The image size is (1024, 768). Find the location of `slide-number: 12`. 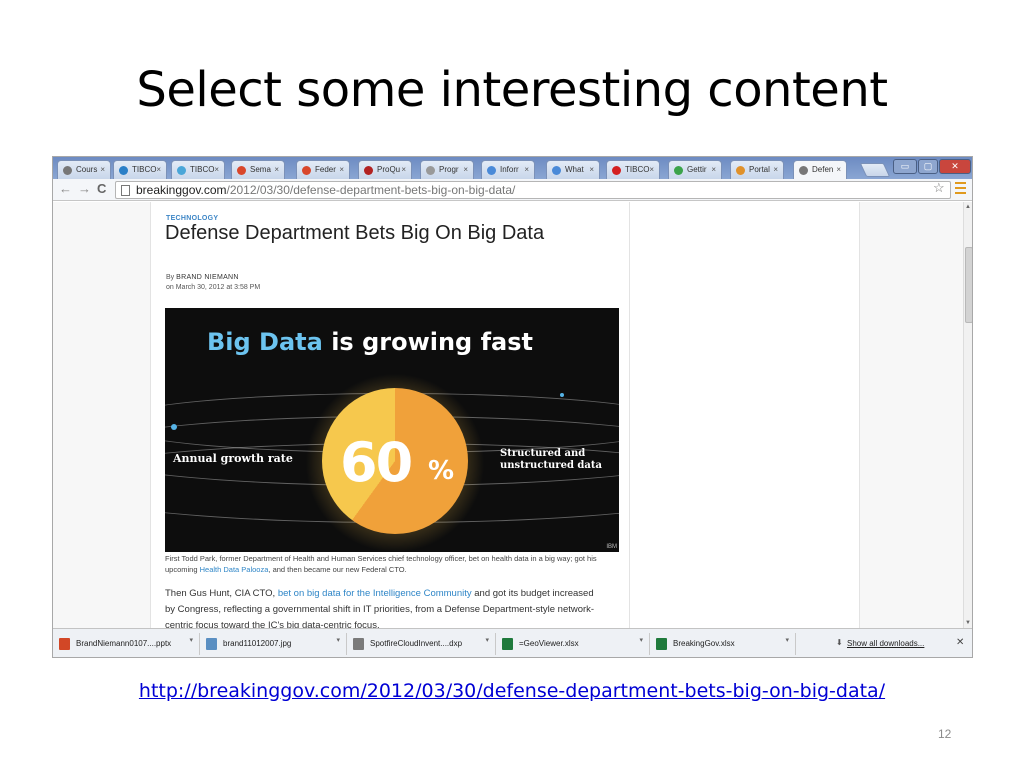

slide-number: 12 is located at coordinates (945, 734).